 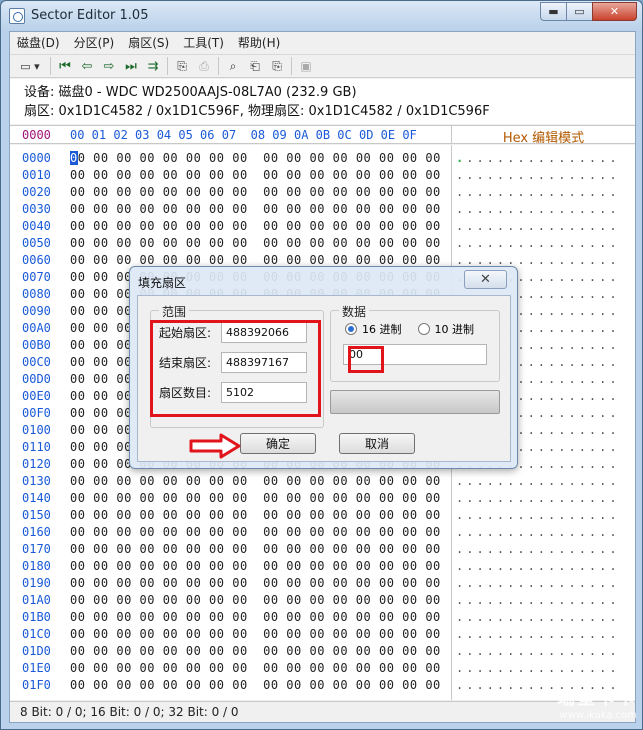 I want to click on row-address: 0180, so click(x=36, y=566).